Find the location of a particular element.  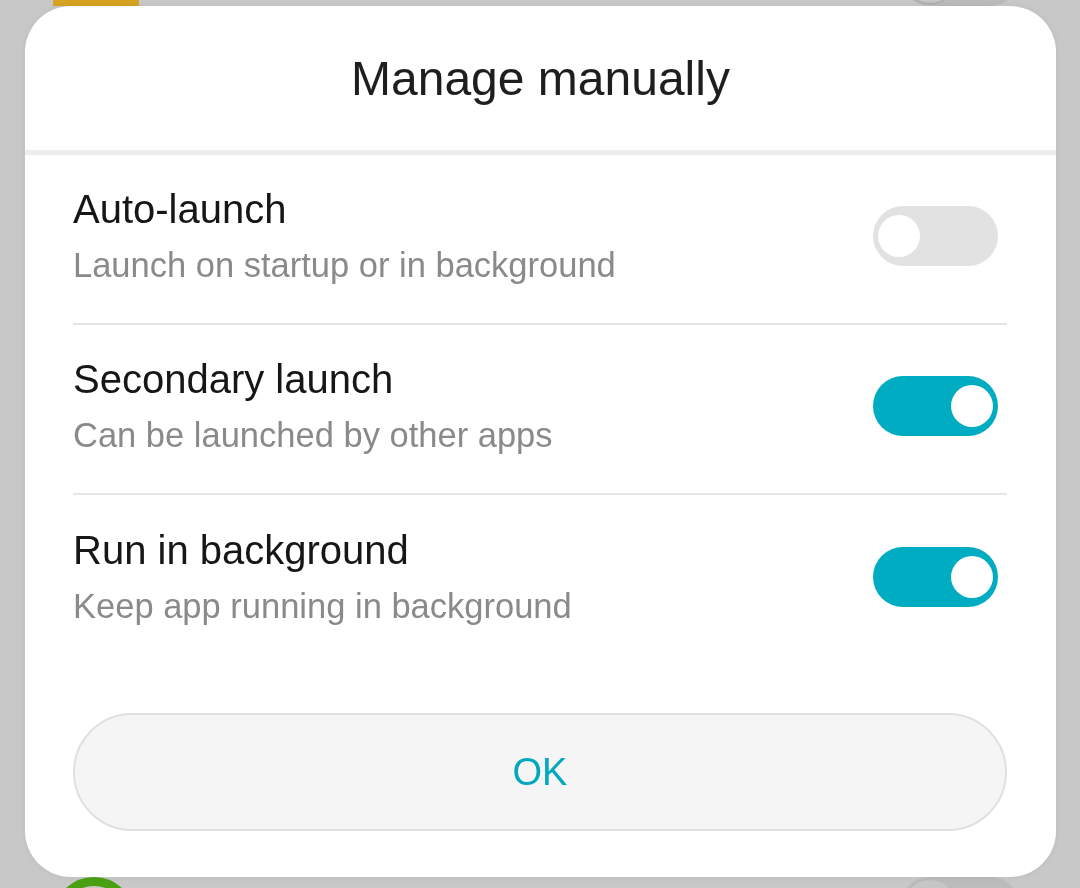

option-label: Auto-launch is located at coordinates (180, 209).